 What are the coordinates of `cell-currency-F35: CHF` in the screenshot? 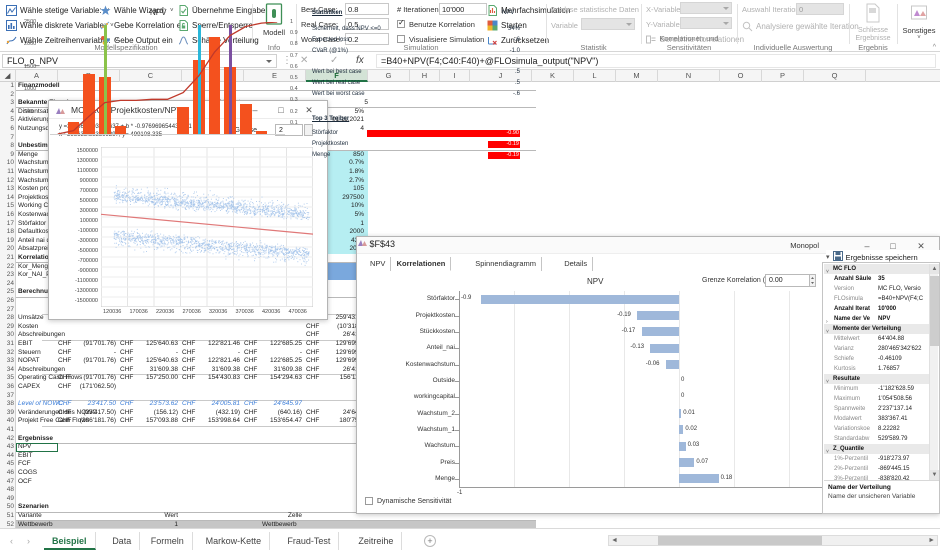 It's located at (317, 378).